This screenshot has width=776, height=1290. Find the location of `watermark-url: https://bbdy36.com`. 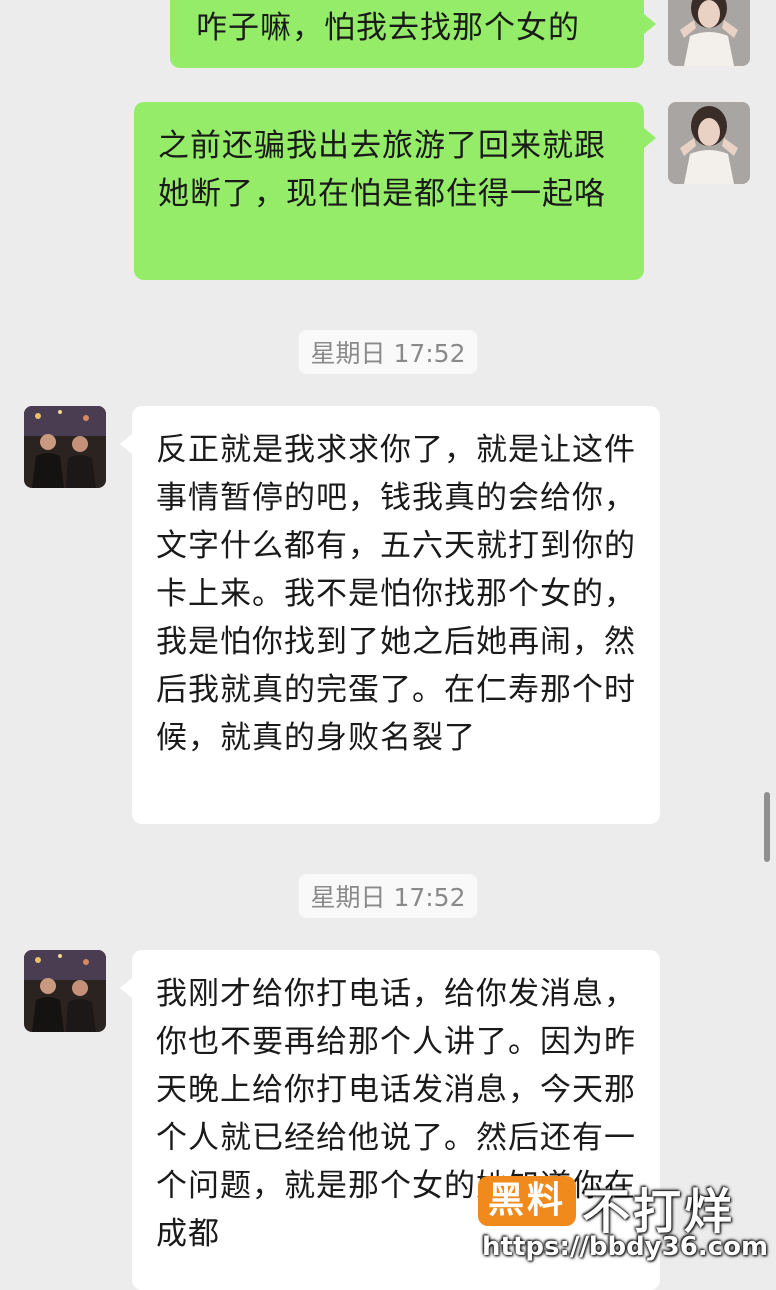

watermark-url: https://bbdy36.com is located at coordinates (625, 1247).